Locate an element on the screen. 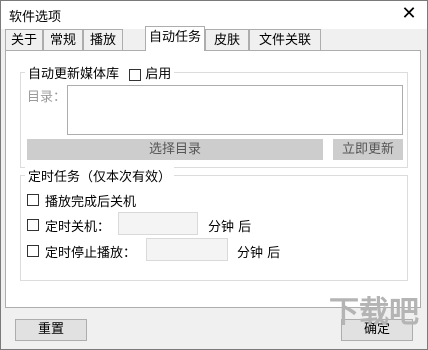 This screenshot has height=350, width=428. timed-stop-checkbox is located at coordinates (33, 251).